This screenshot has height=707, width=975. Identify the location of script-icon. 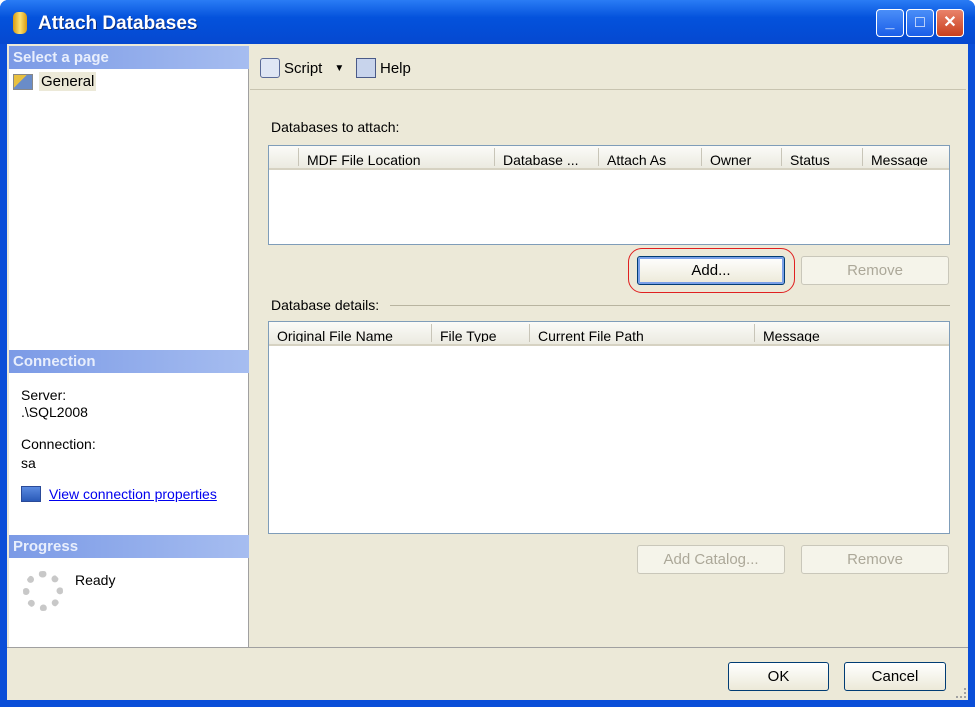
(270, 68).